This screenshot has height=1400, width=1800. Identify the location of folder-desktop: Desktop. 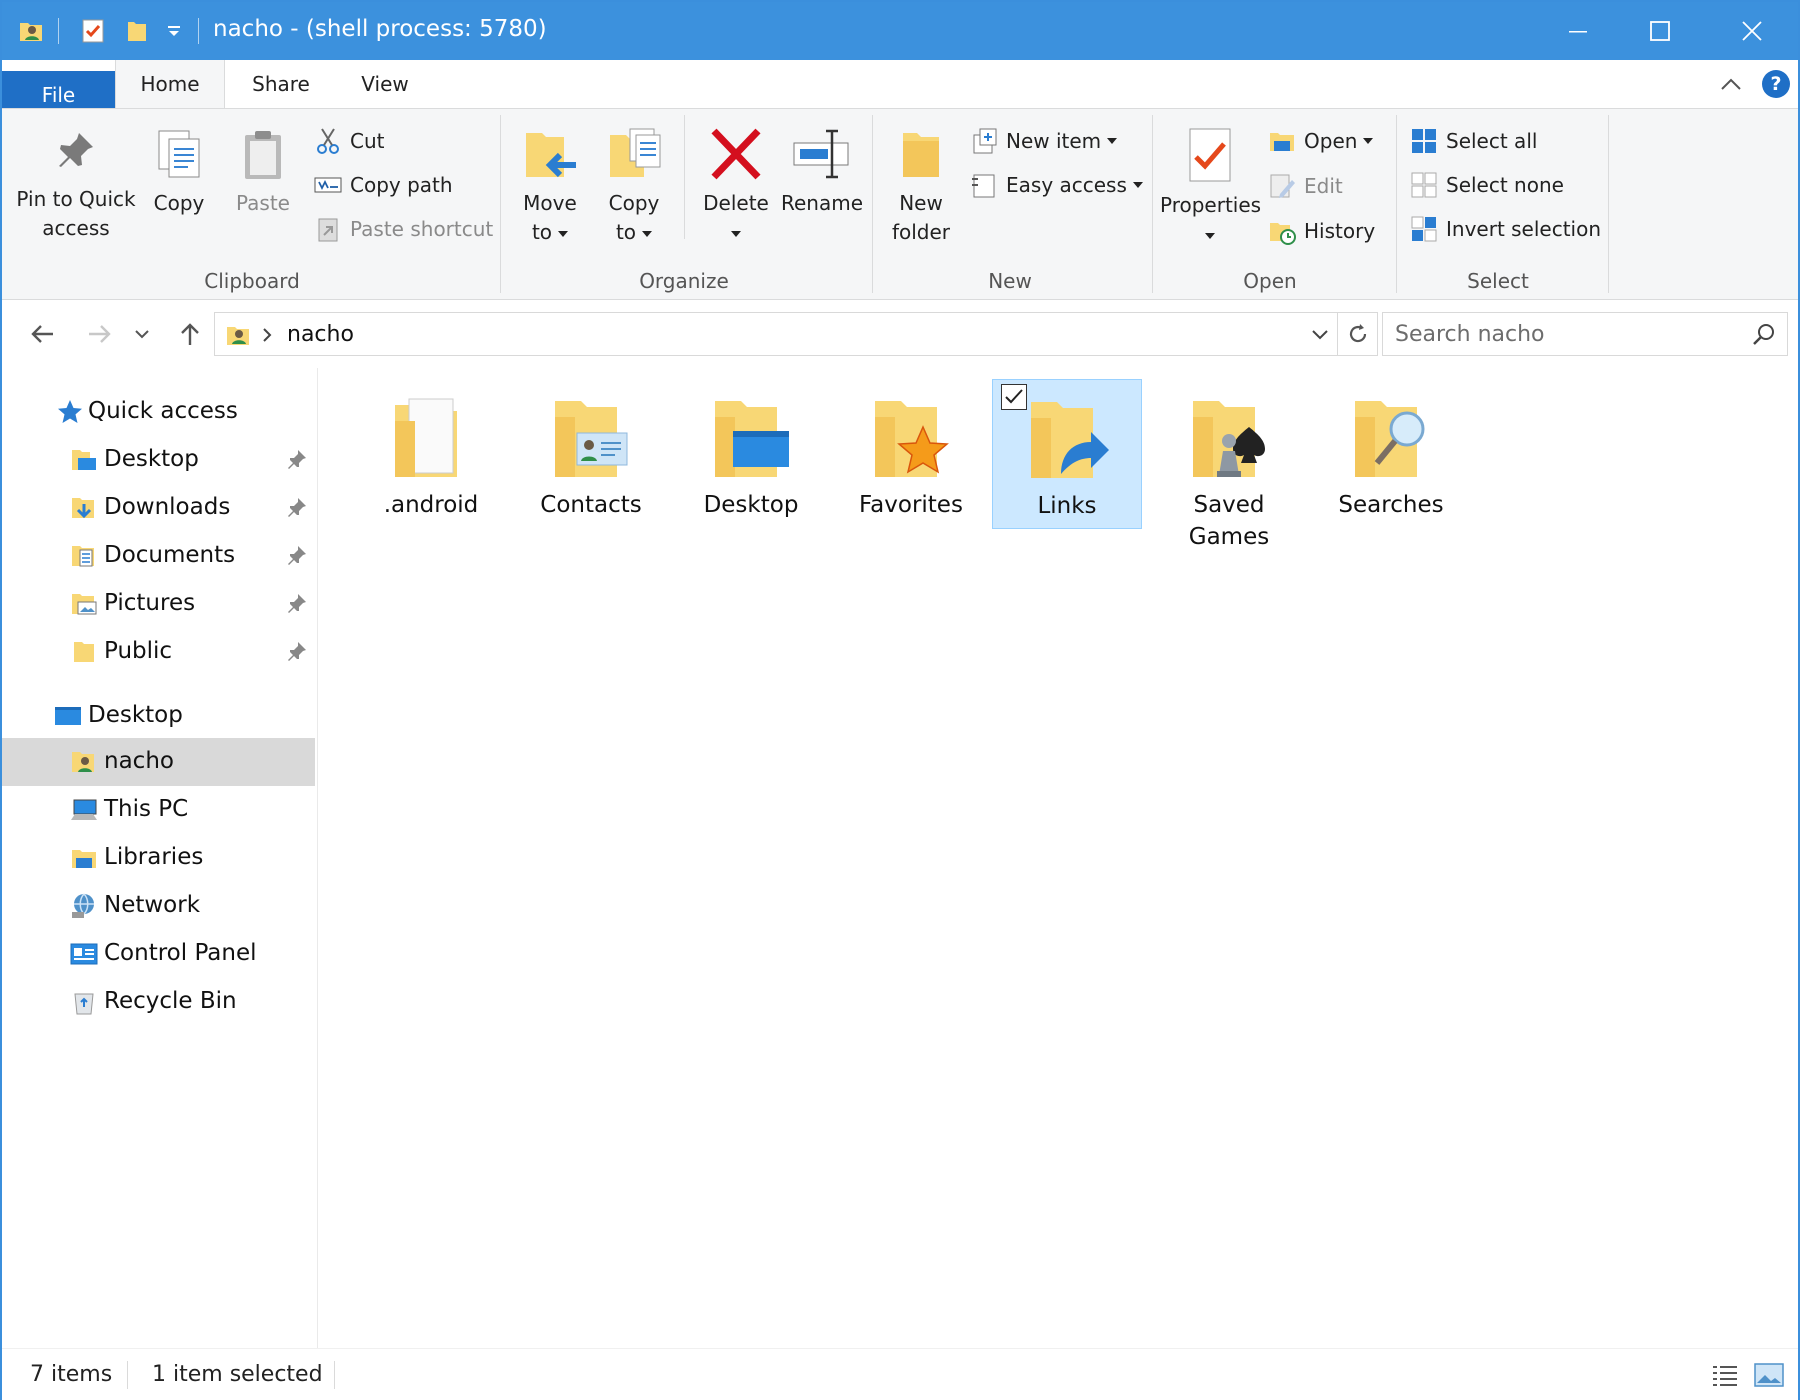
(751, 453).